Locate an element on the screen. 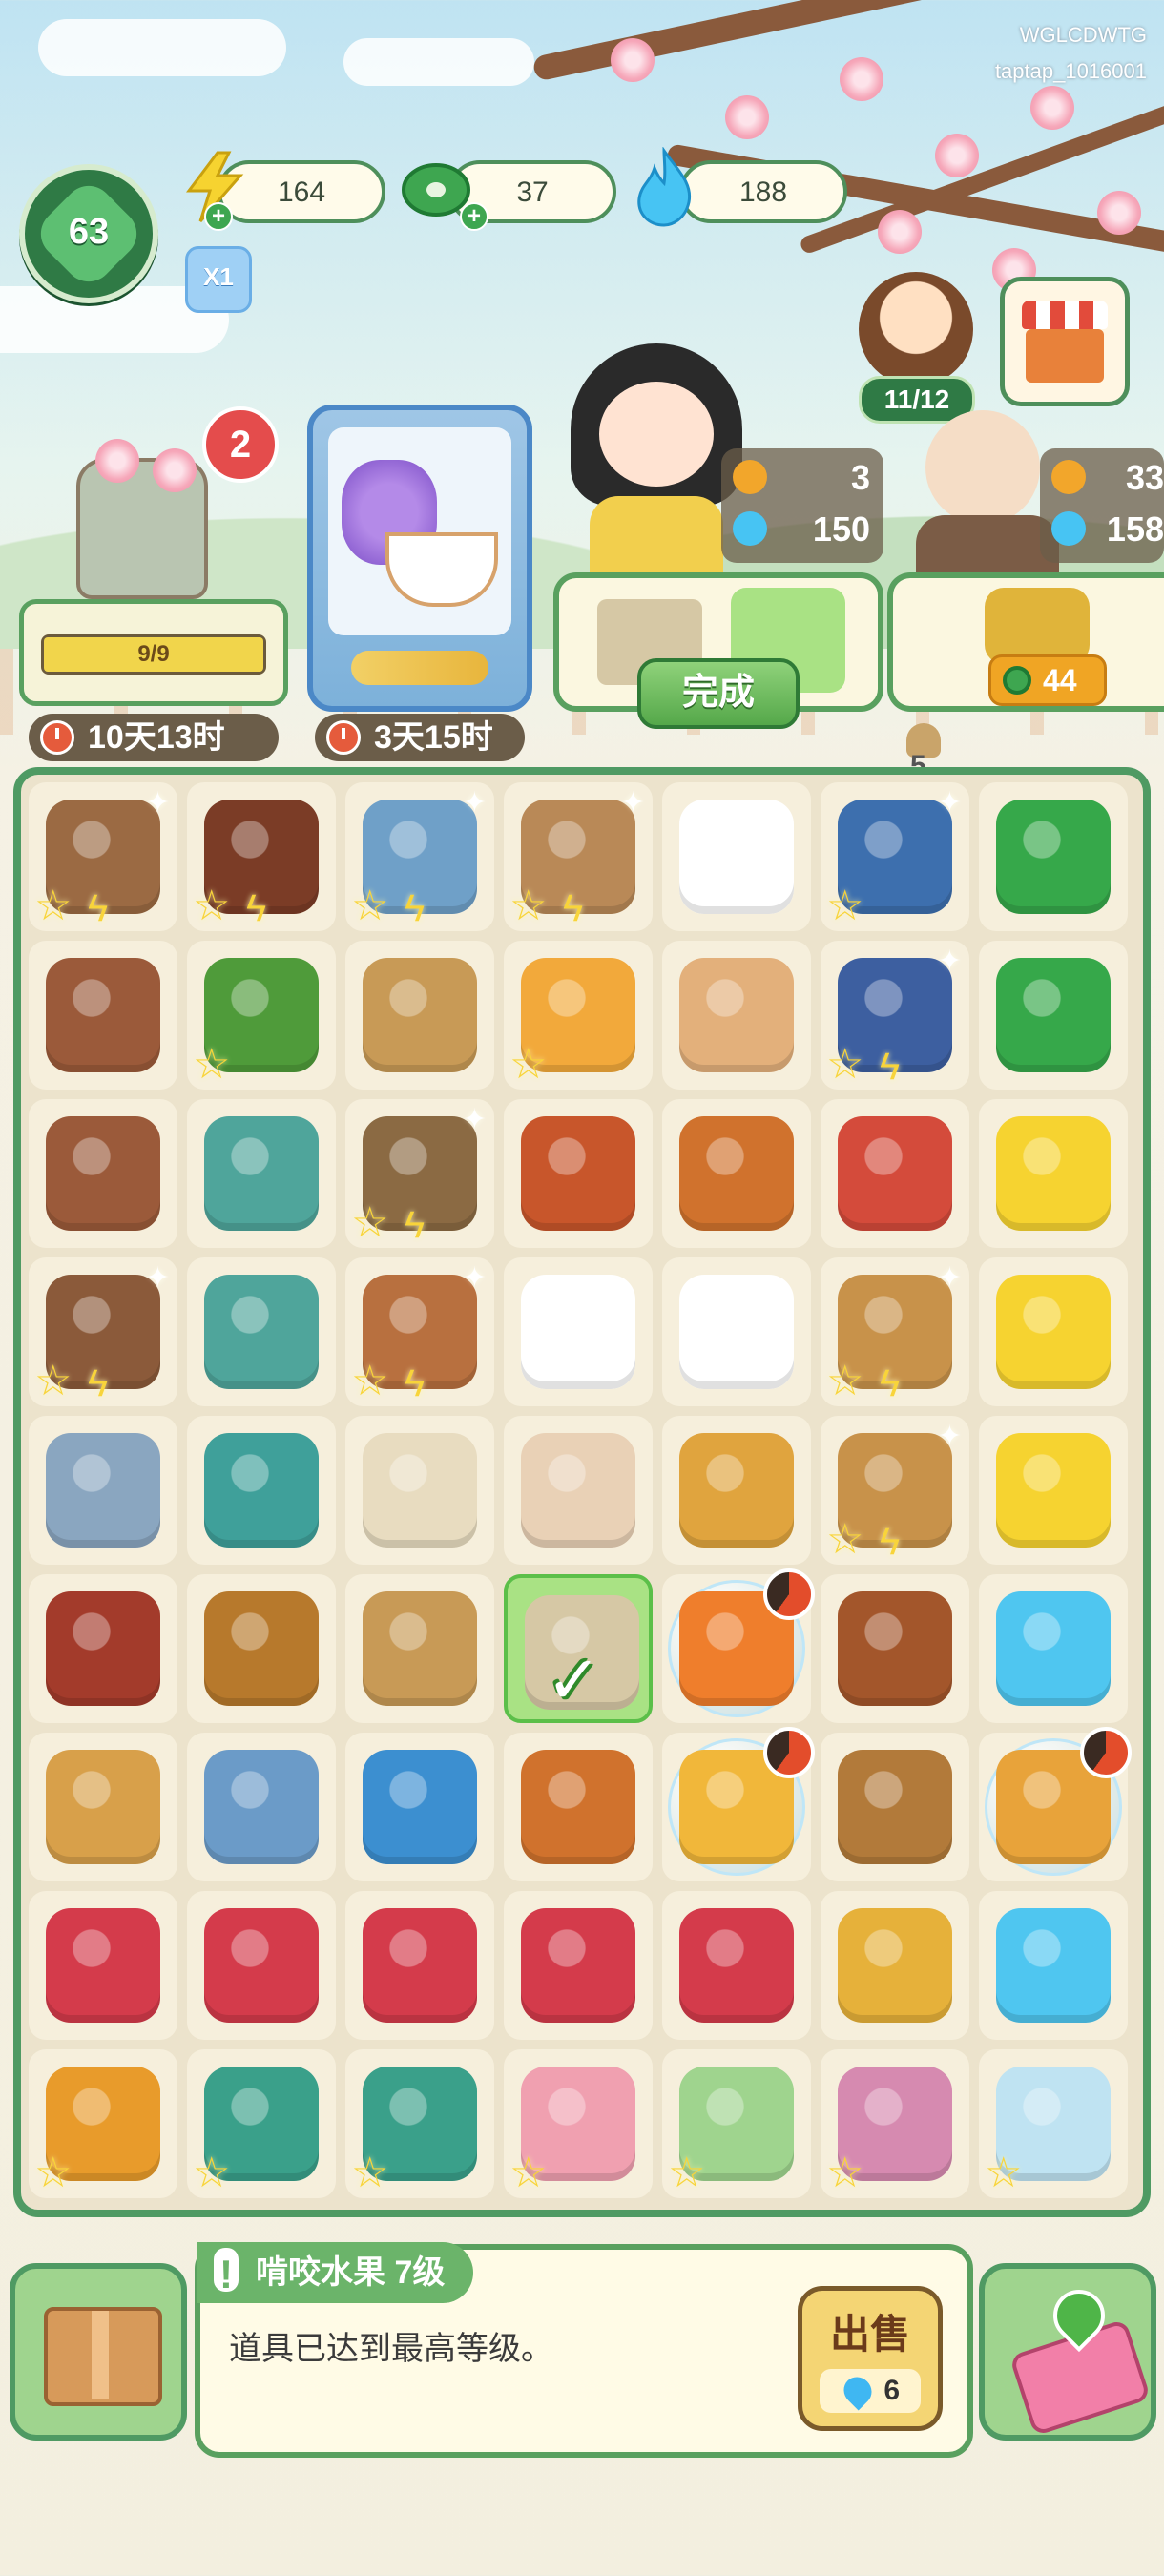  visitor-avatar is located at coordinates (916, 329).